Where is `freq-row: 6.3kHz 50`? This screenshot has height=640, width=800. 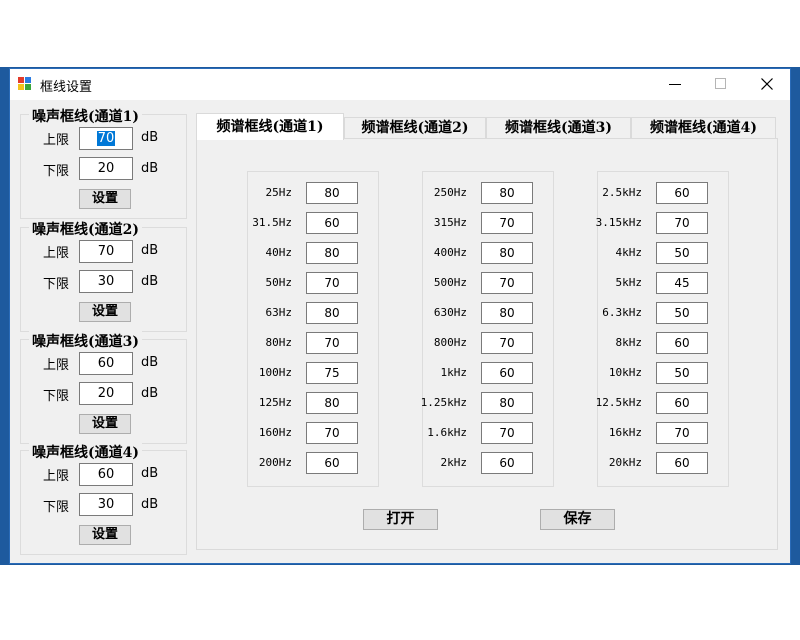 freq-row: 6.3kHz 50 is located at coordinates (664, 313).